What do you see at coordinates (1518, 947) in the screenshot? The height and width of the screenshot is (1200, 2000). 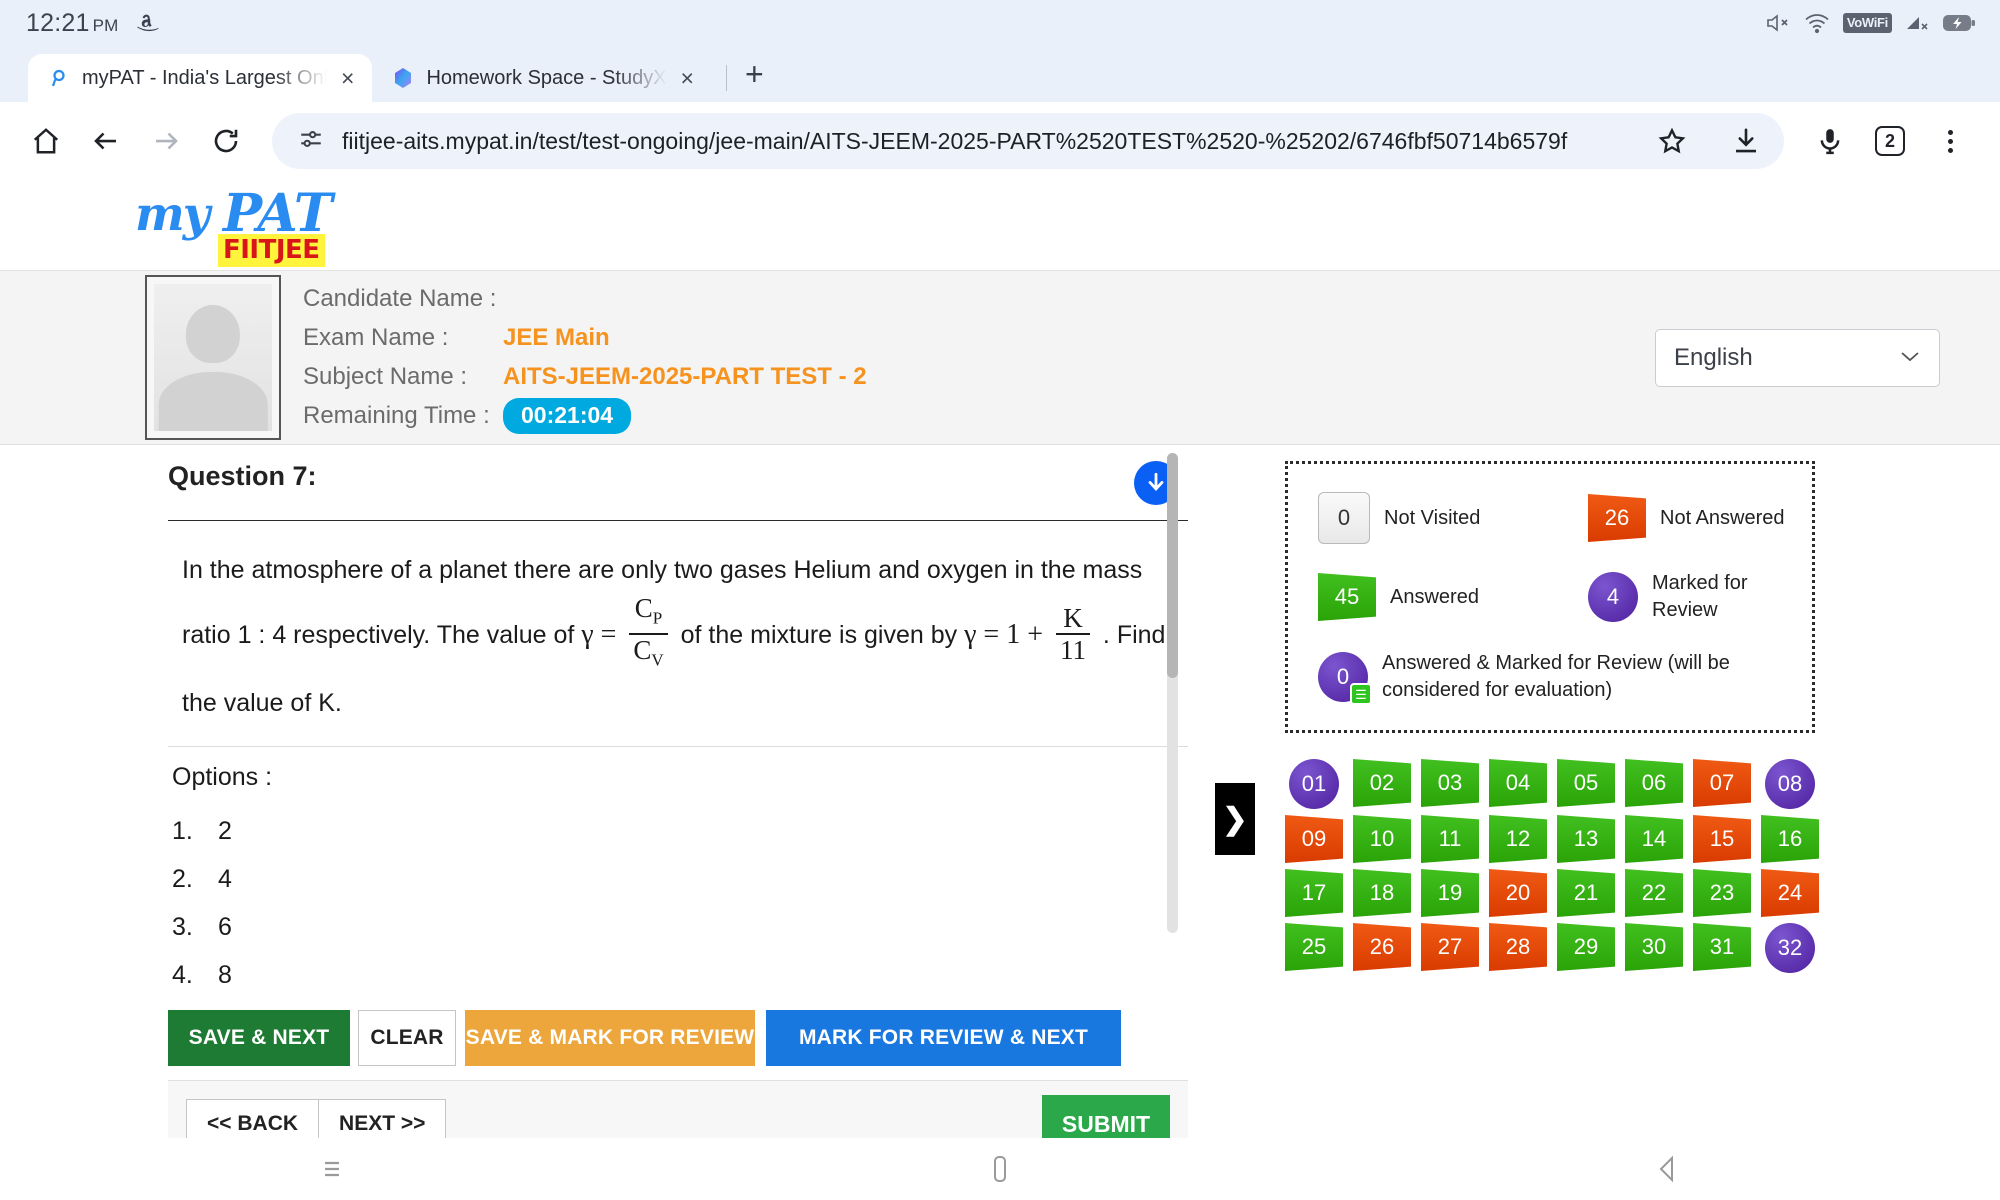 I see `palette-question-button: 28` at bounding box center [1518, 947].